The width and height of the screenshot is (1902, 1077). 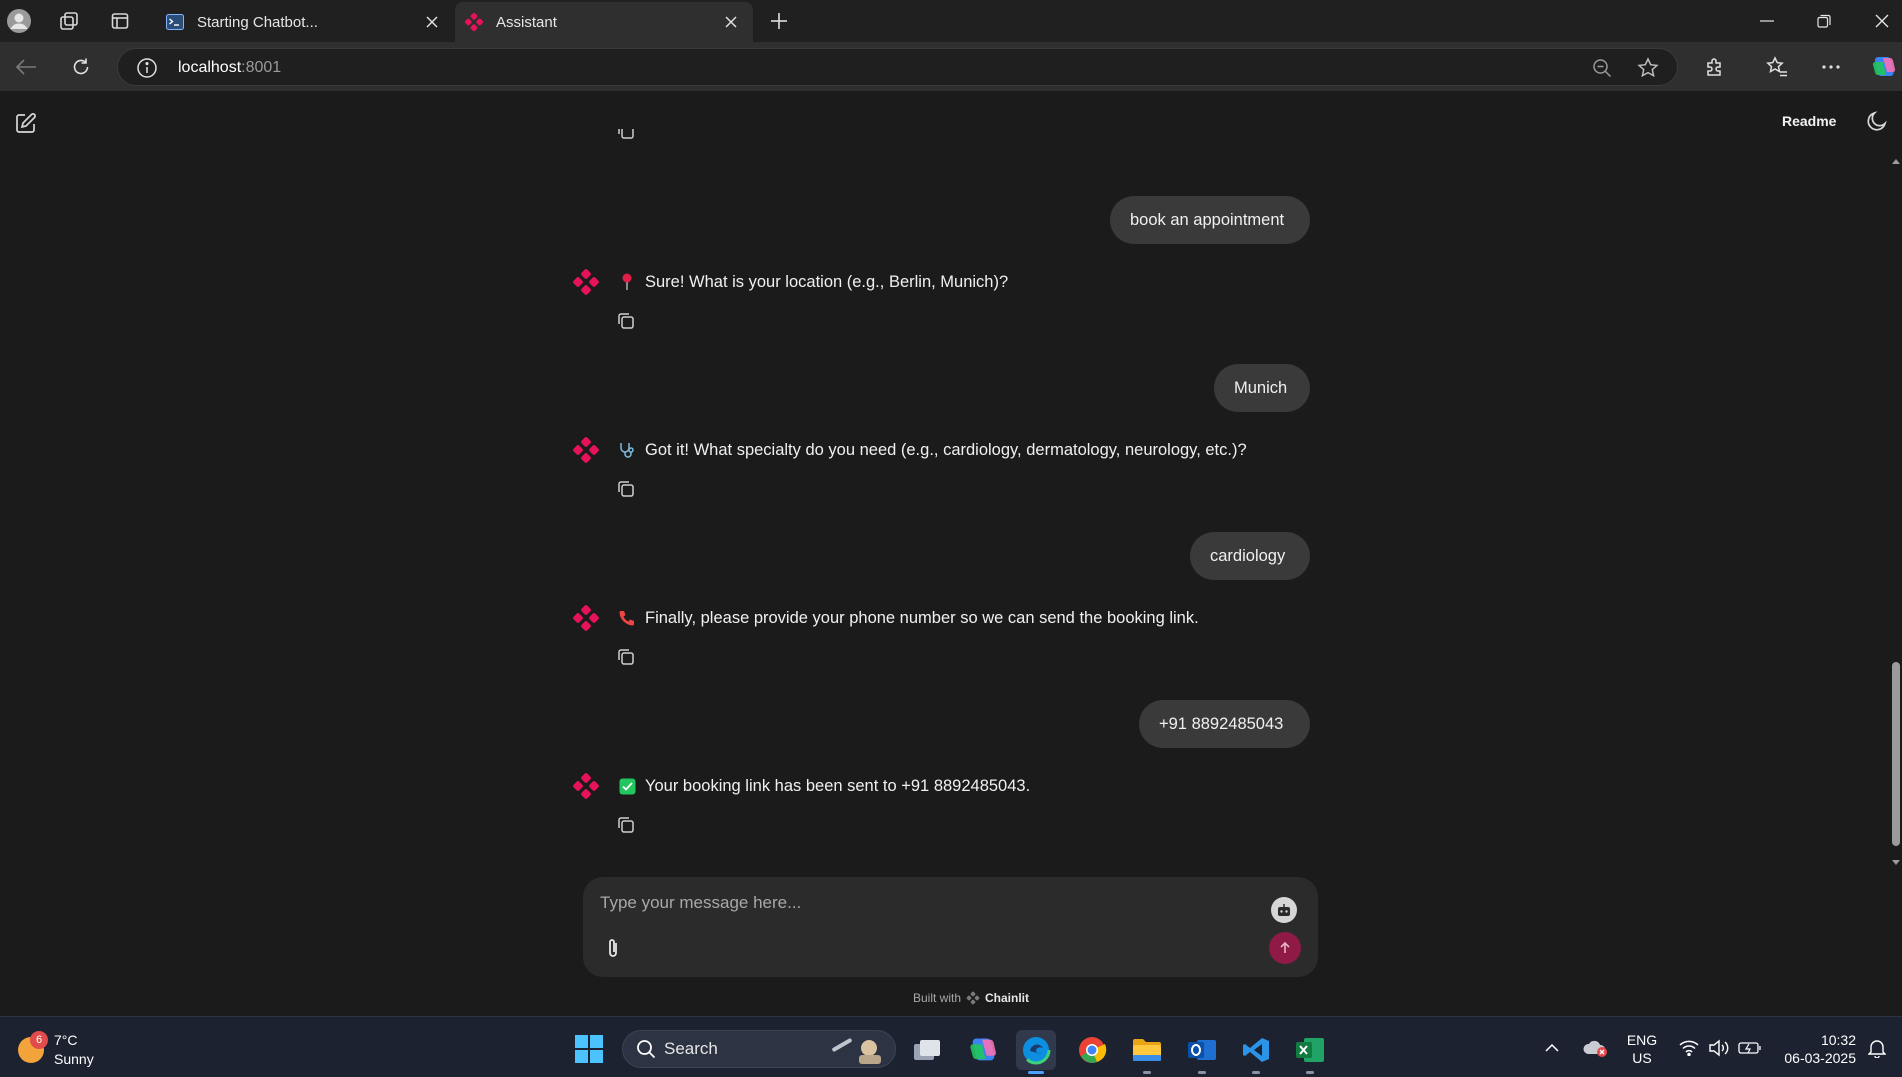 I want to click on copilot-app-icon, so click(x=982, y=1050).